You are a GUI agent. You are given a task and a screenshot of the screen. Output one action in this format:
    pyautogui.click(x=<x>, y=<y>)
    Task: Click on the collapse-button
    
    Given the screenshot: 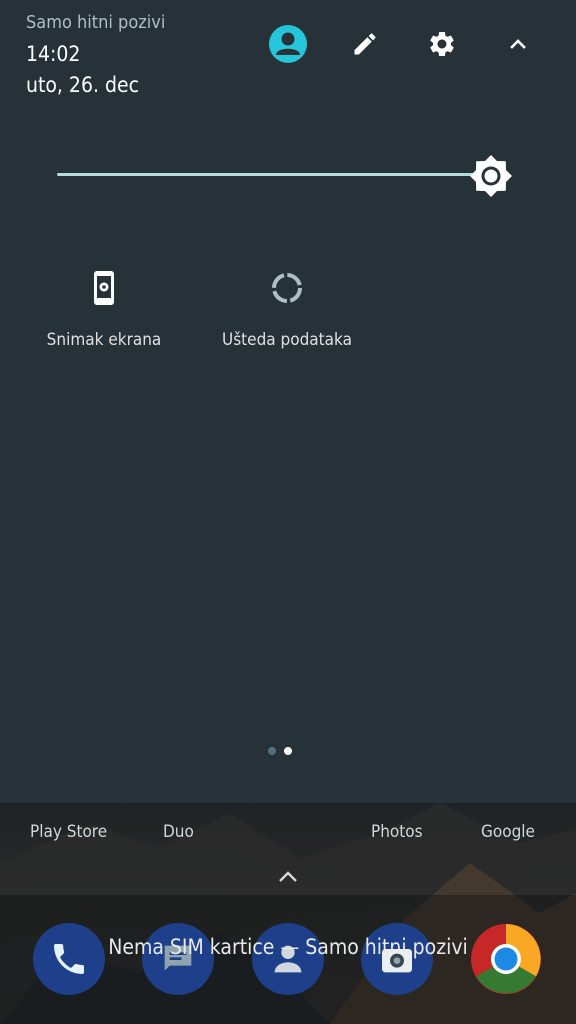 What is the action you would take?
    pyautogui.click(x=518, y=44)
    